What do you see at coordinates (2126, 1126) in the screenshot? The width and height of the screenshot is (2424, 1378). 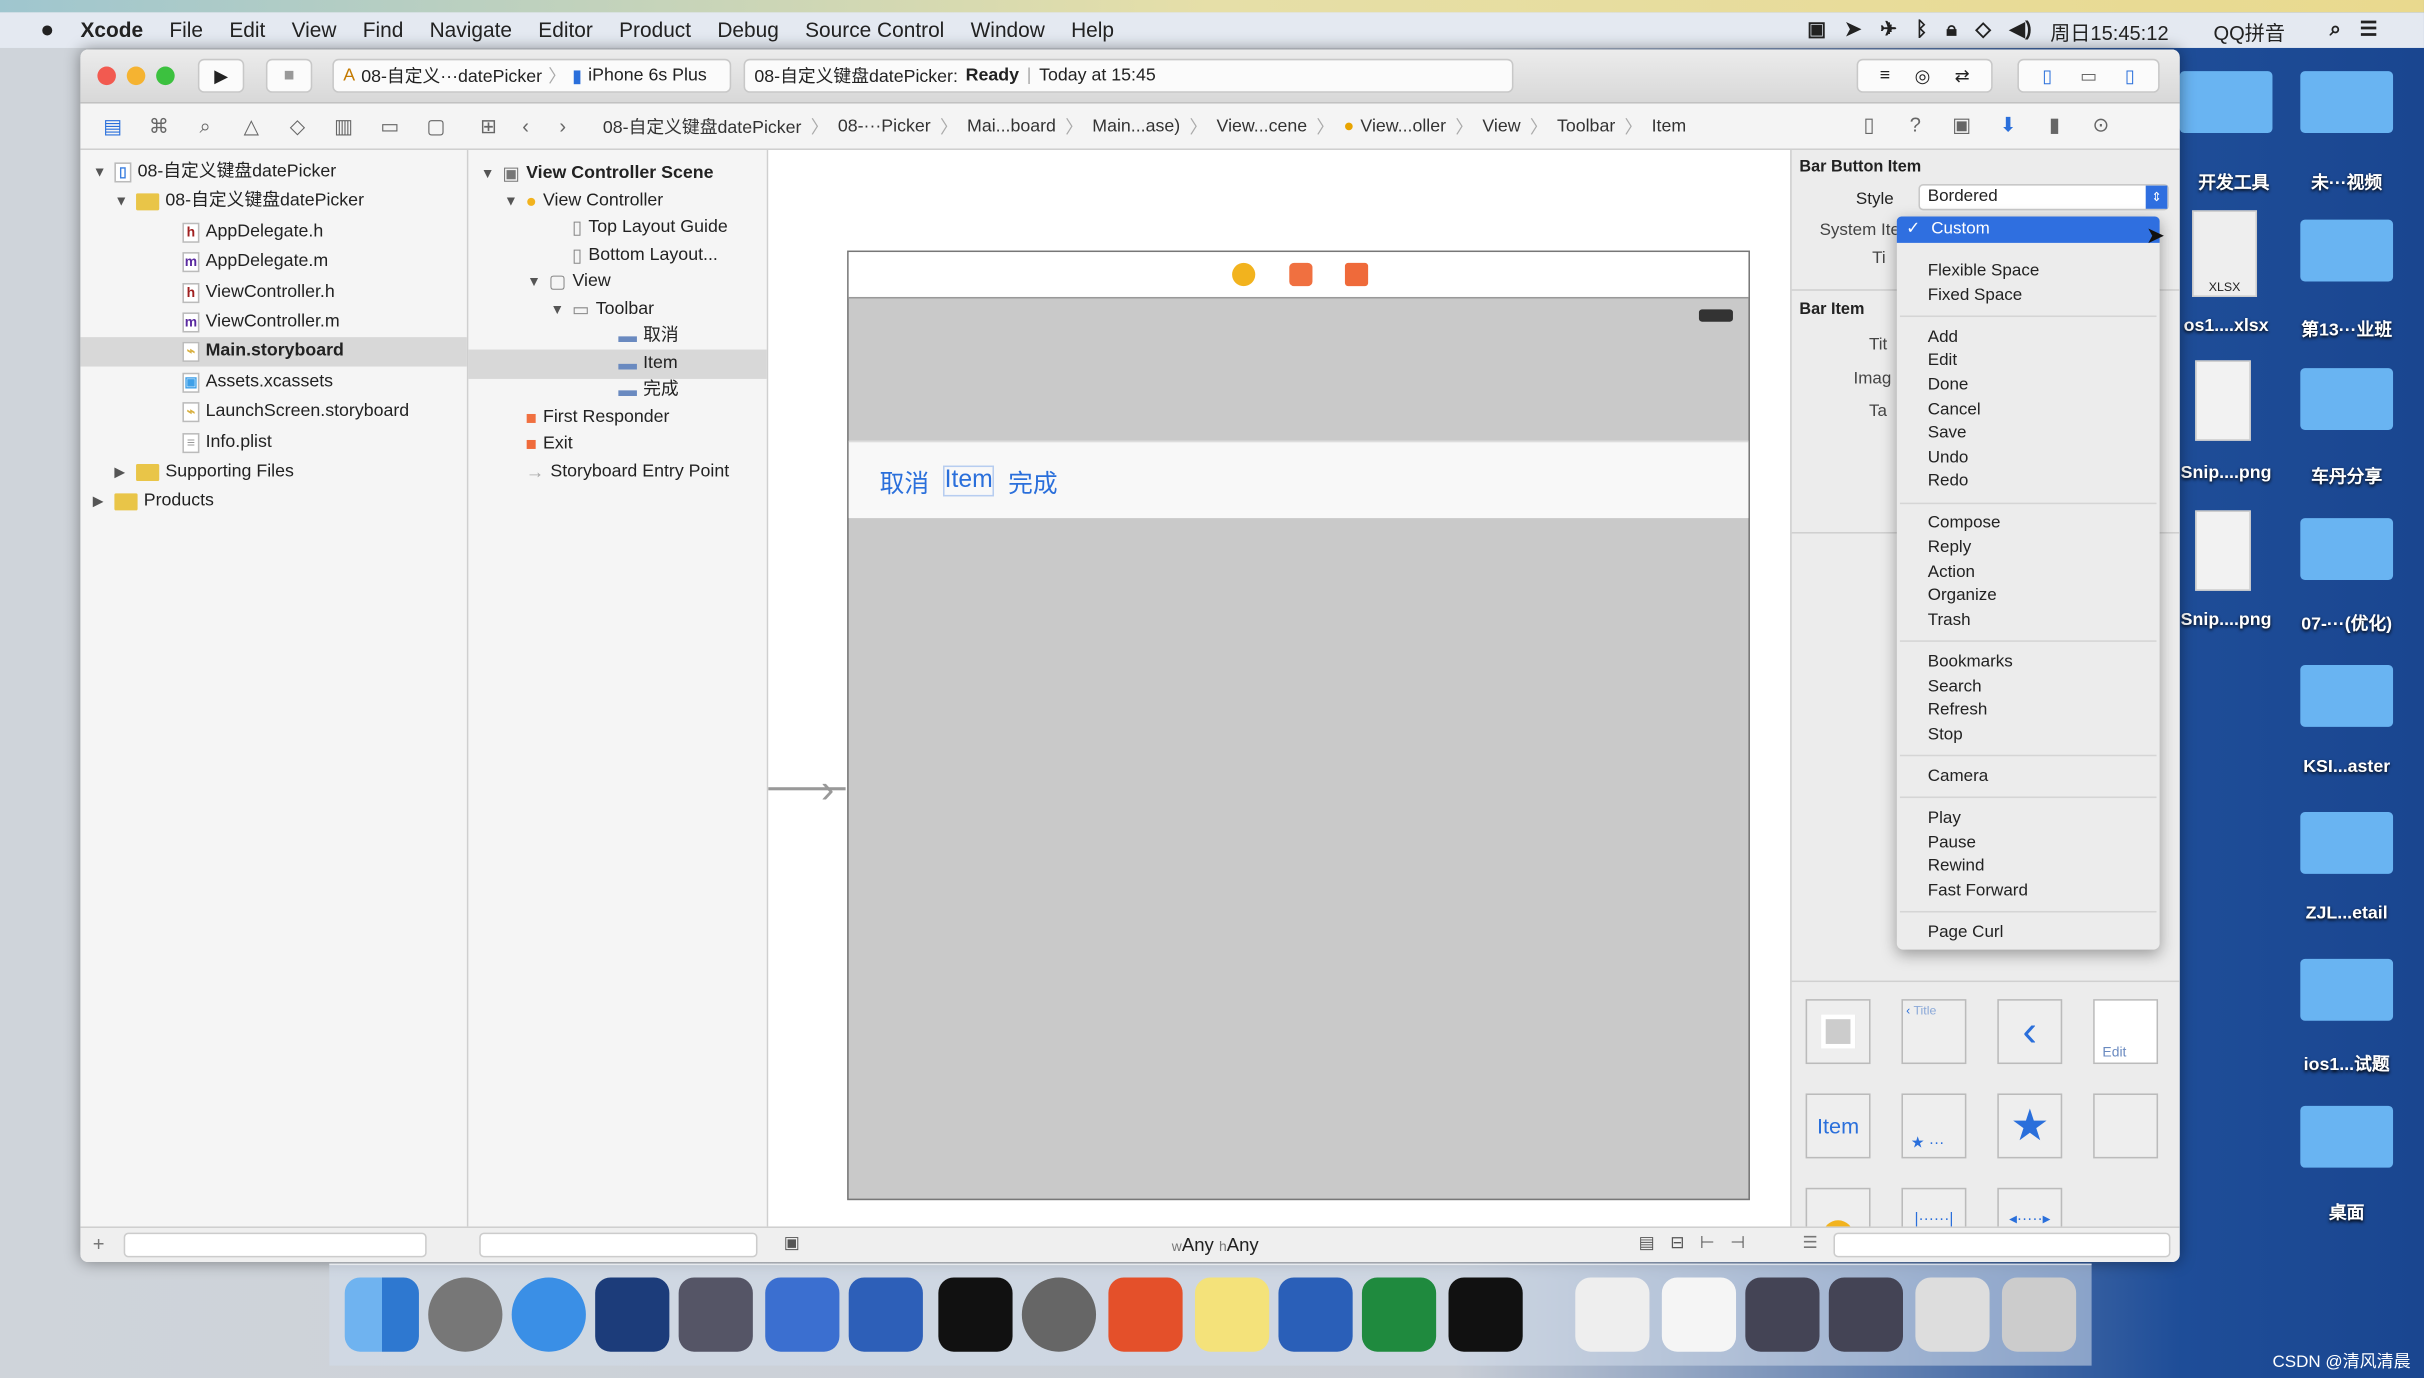 I see `library-search-bar-icon` at bounding box center [2126, 1126].